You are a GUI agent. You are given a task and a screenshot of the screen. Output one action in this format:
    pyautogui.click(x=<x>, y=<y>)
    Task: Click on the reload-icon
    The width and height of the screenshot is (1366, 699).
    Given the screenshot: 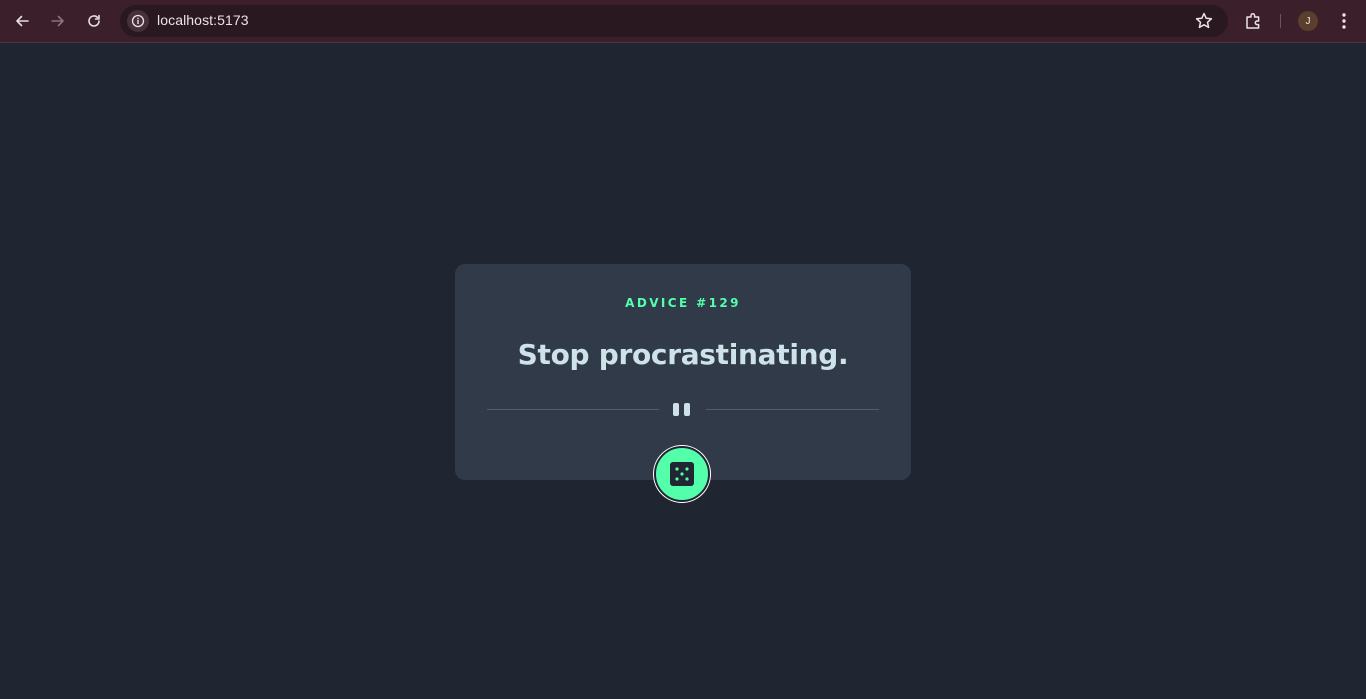 What is the action you would take?
    pyautogui.click(x=94, y=20)
    